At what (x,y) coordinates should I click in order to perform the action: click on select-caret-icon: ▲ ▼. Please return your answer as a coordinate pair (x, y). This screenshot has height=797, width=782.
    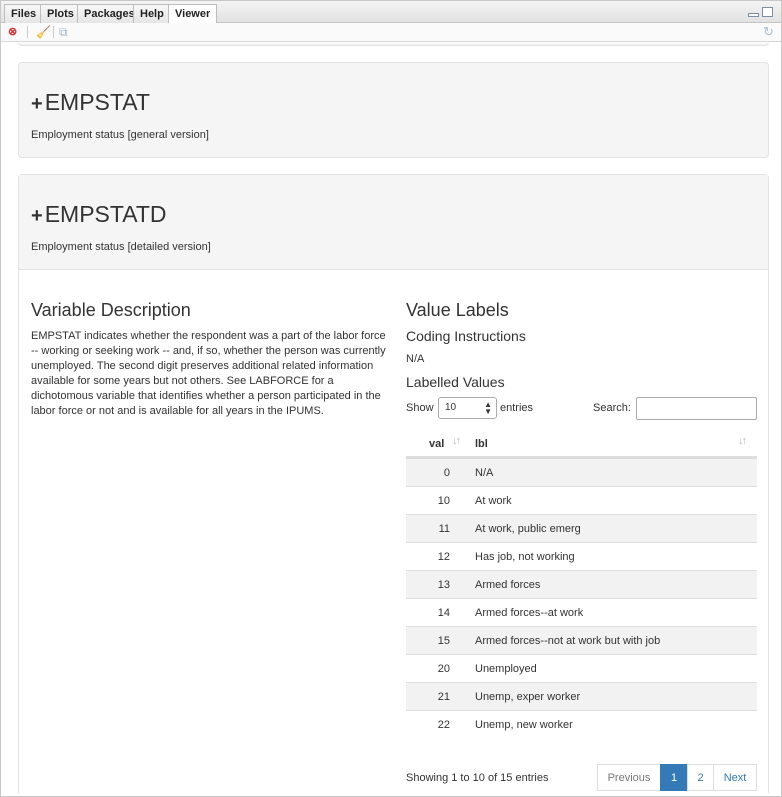
    Looking at the image, I should click on (488, 408).